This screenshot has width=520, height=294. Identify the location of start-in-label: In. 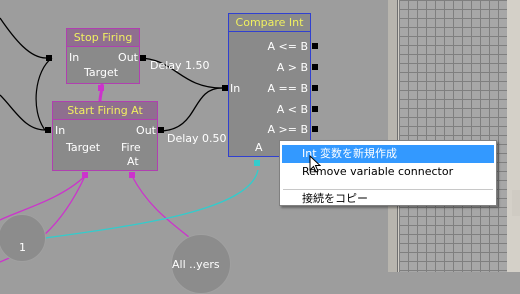
(60, 130).